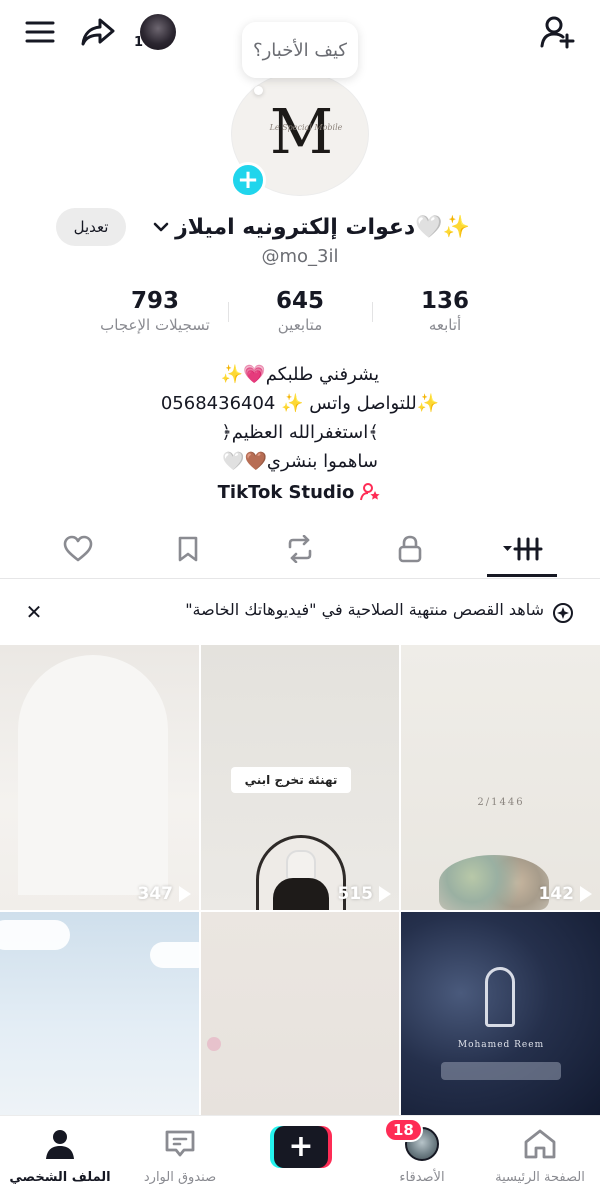 This screenshot has width=600, height=1200. What do you see at coordinates (322, 227) in the screenshot?
I see `display-name: دعوات إلكترونيه اميلاز🤍✨` at bounding box center [322, 227].